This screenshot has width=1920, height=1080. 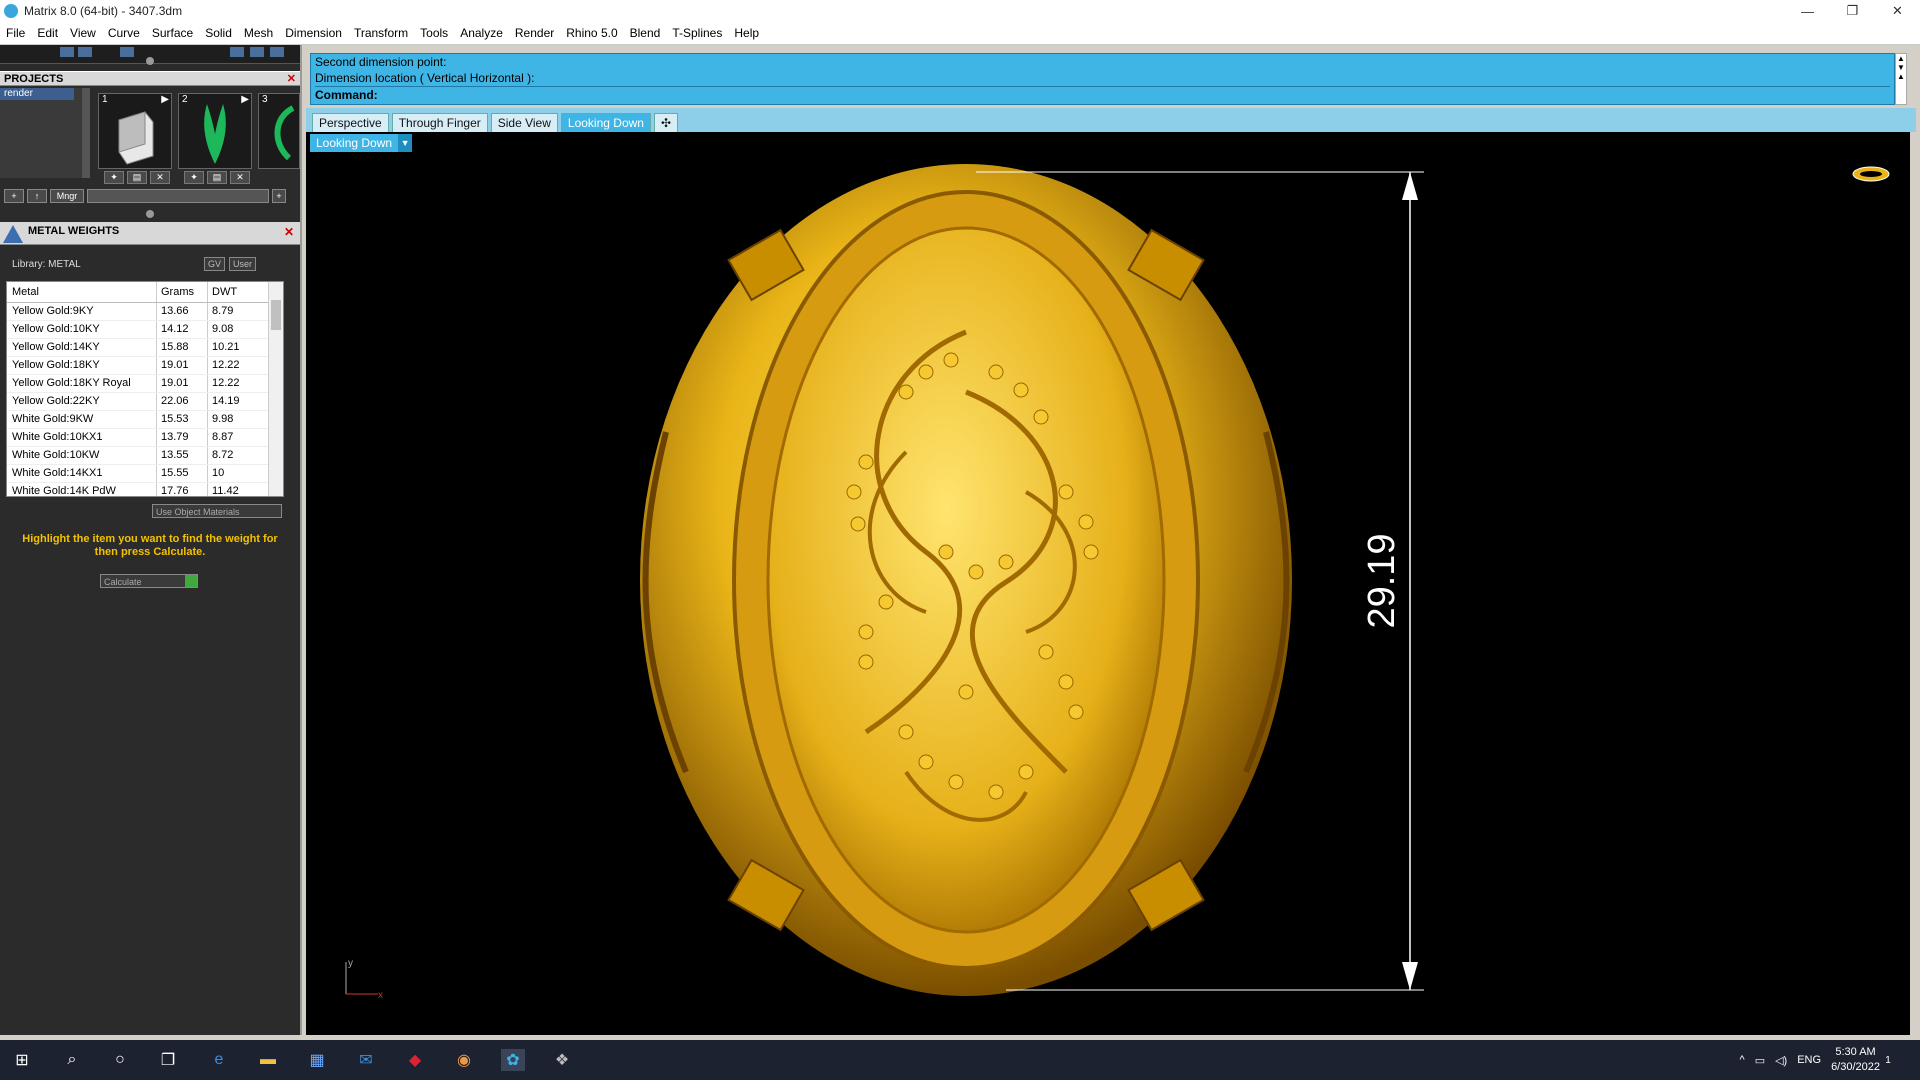 I want to click on network-icon: ▭, so click(x=1760, y=1060).